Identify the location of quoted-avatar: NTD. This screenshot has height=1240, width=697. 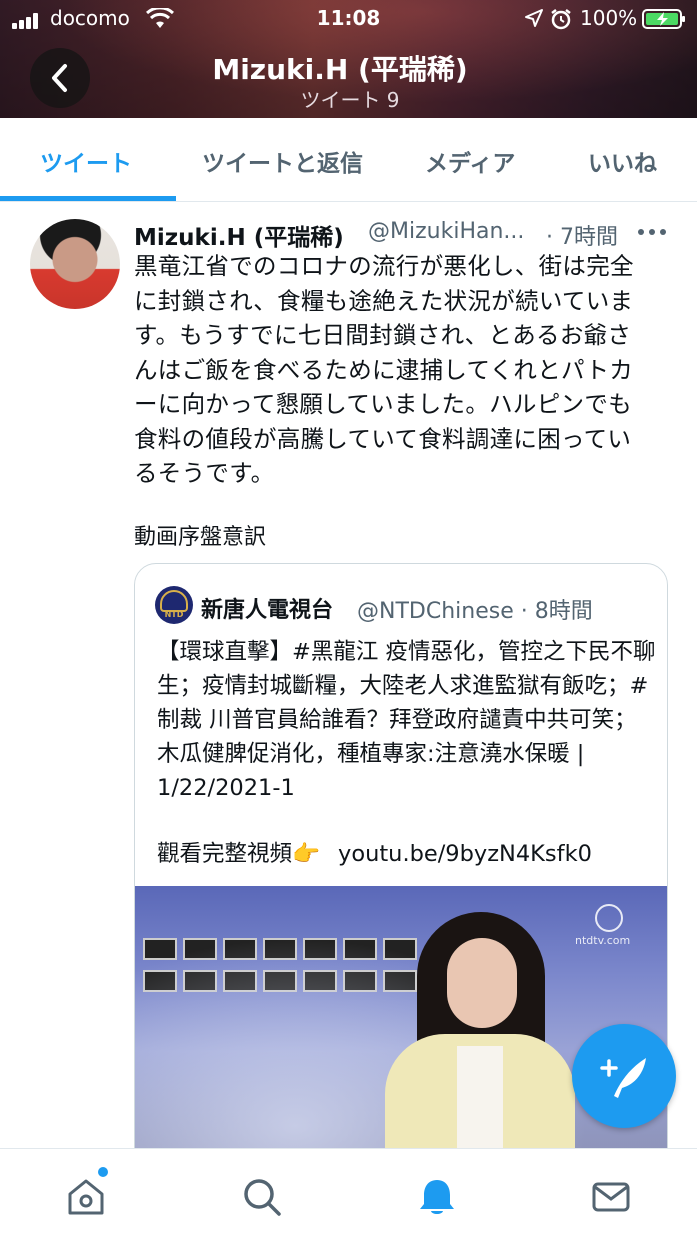
(174, 605).